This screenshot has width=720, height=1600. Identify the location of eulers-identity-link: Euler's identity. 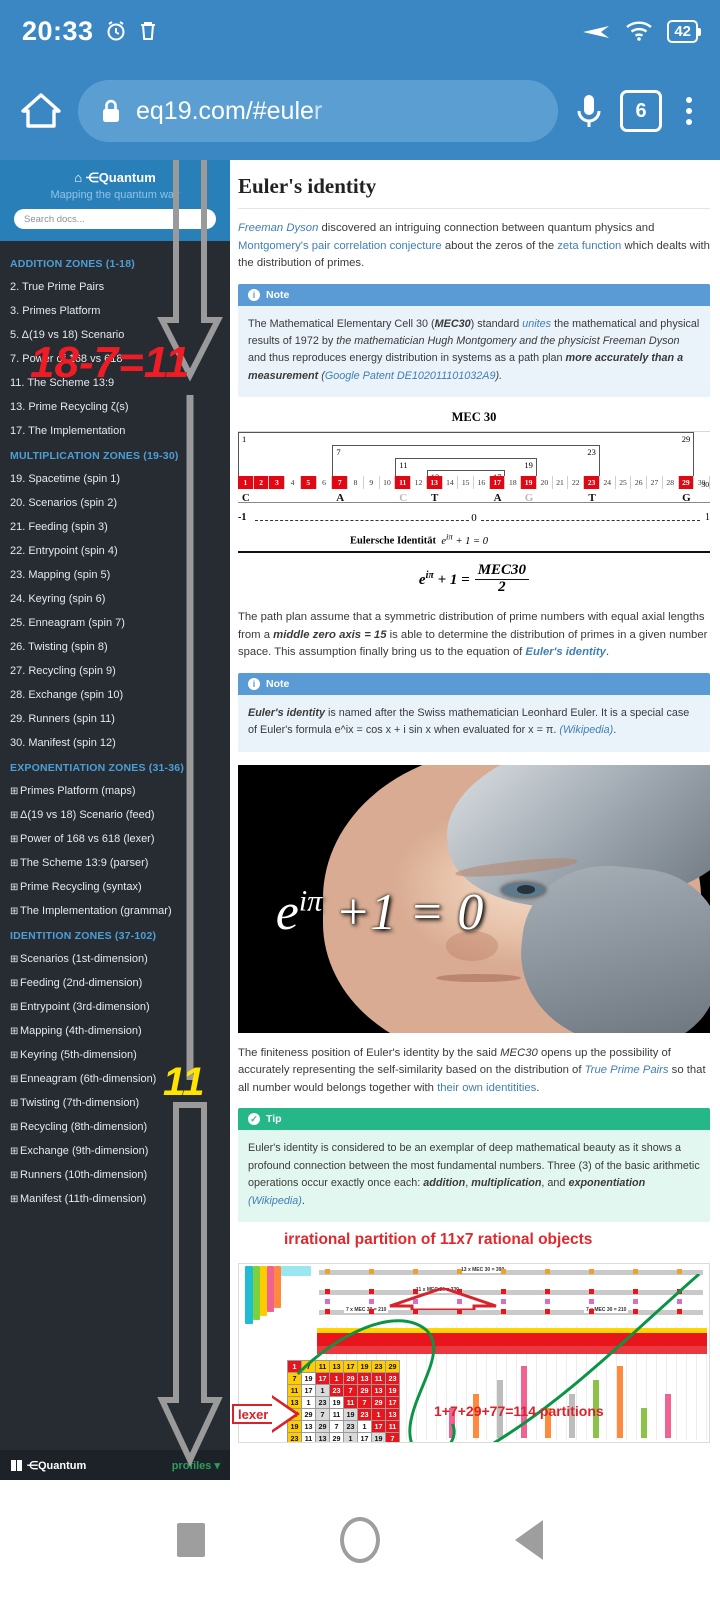
(565, 652).